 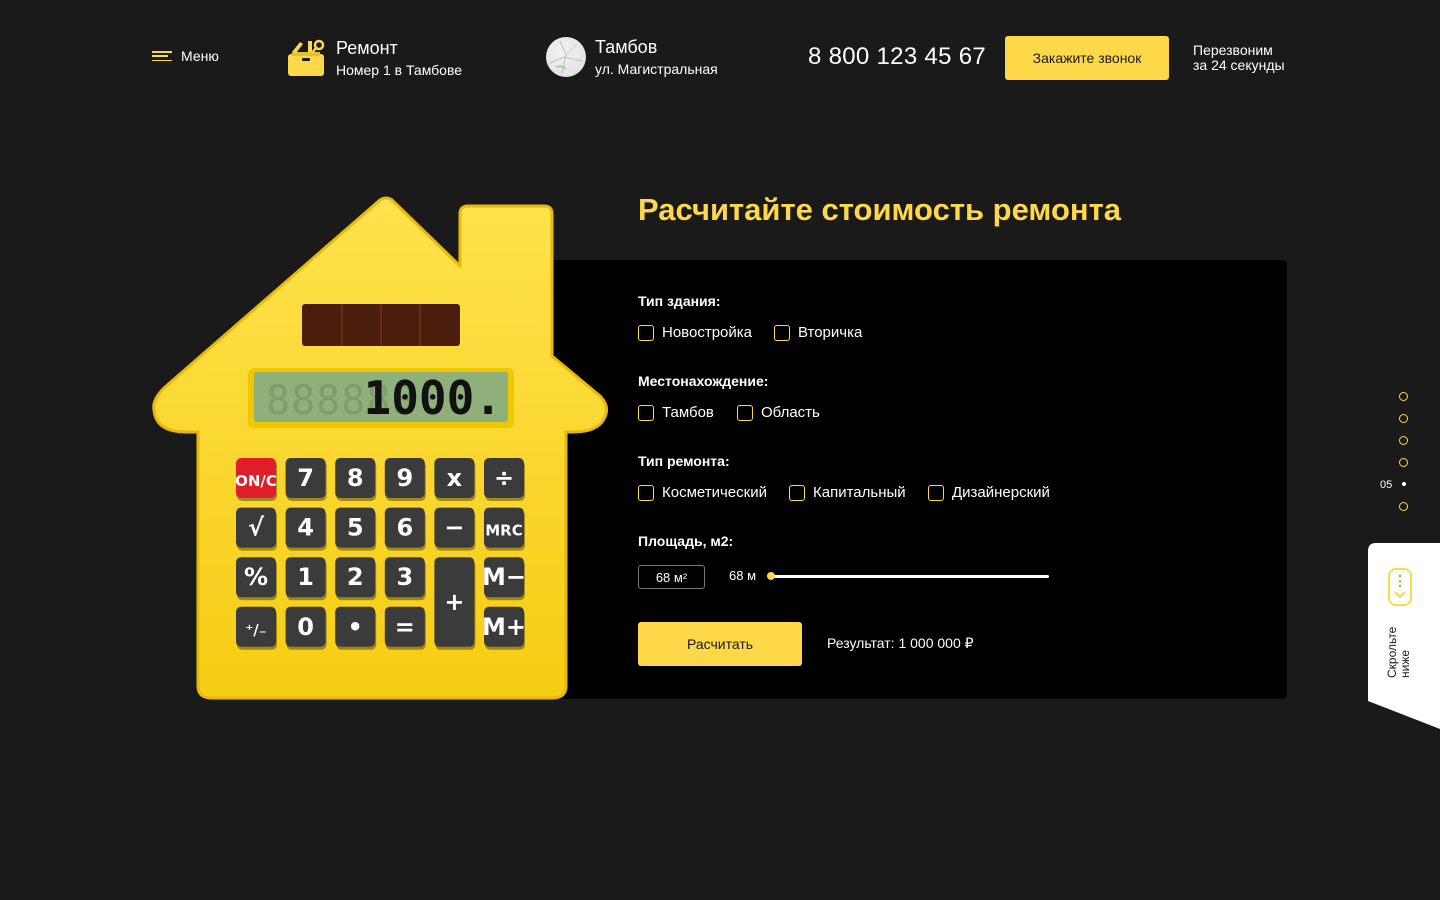 I want to click on slider-handle, so click(x=771, y=576).